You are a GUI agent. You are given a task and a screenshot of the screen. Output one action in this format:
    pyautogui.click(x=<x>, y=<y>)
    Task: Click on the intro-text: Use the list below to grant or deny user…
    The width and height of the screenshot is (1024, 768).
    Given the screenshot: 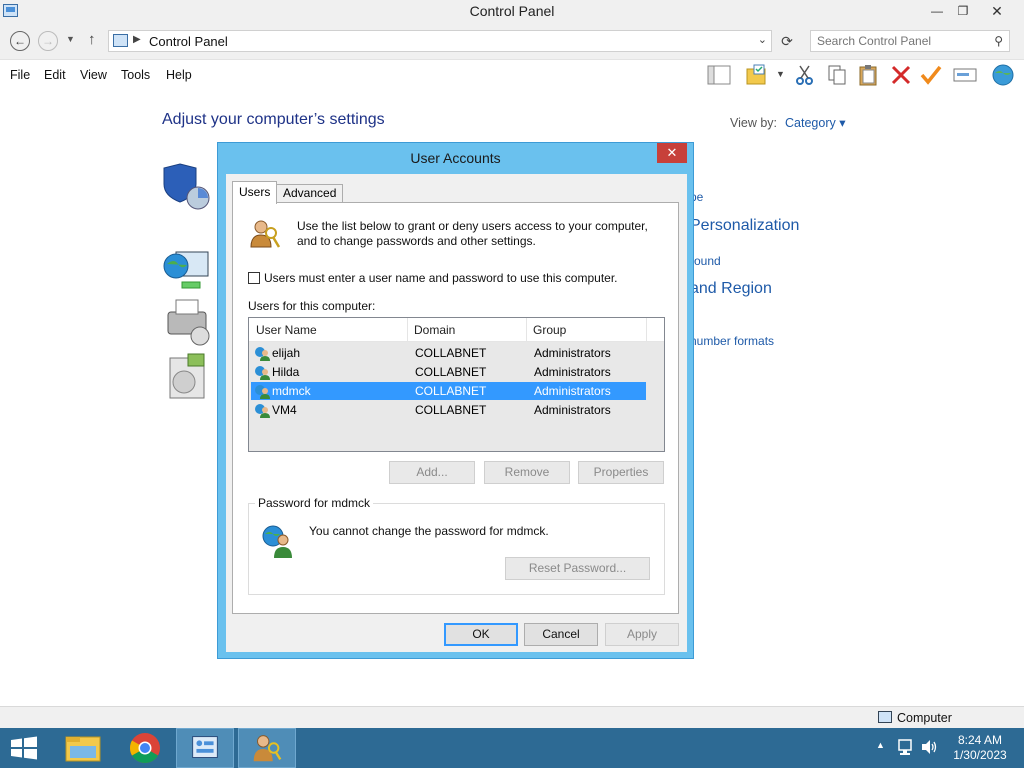 What is the action you would take?
    pyautogui.click(x=472, y=233)
    